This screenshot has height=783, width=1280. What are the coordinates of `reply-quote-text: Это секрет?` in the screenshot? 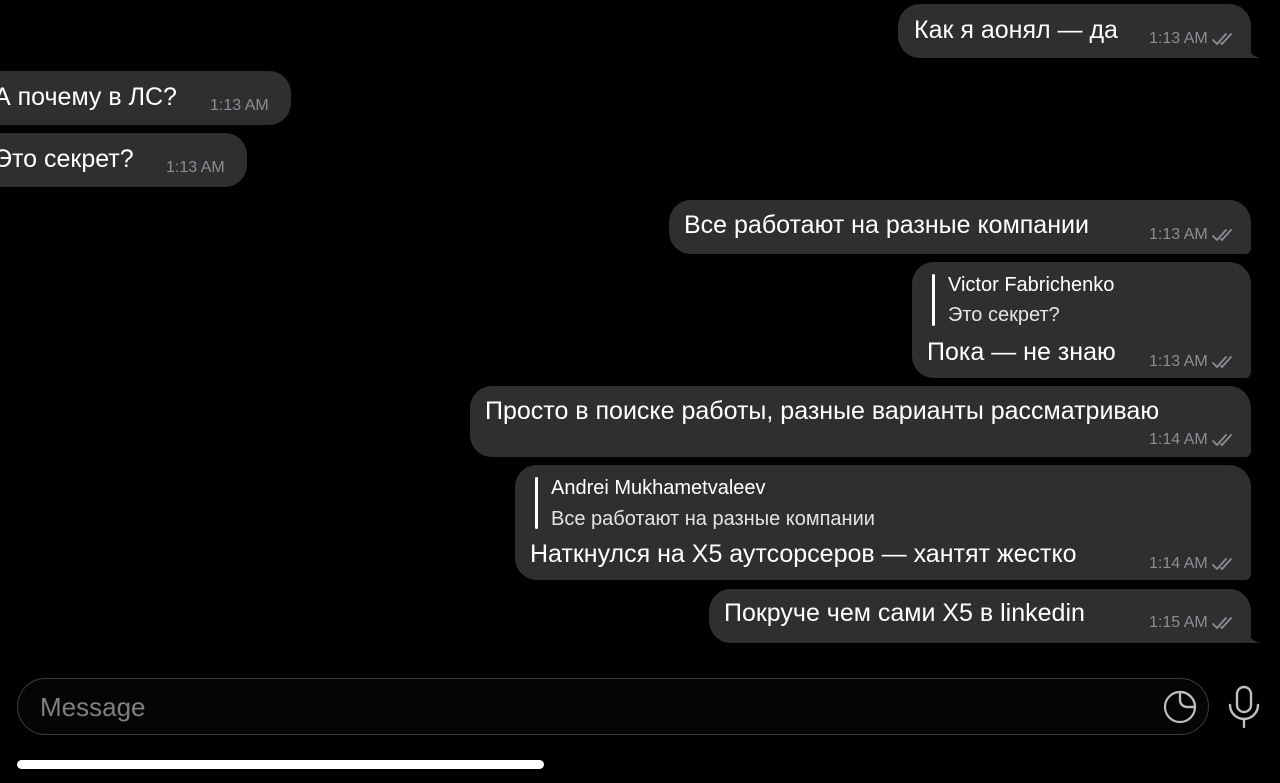 It's located at (1004, 315).